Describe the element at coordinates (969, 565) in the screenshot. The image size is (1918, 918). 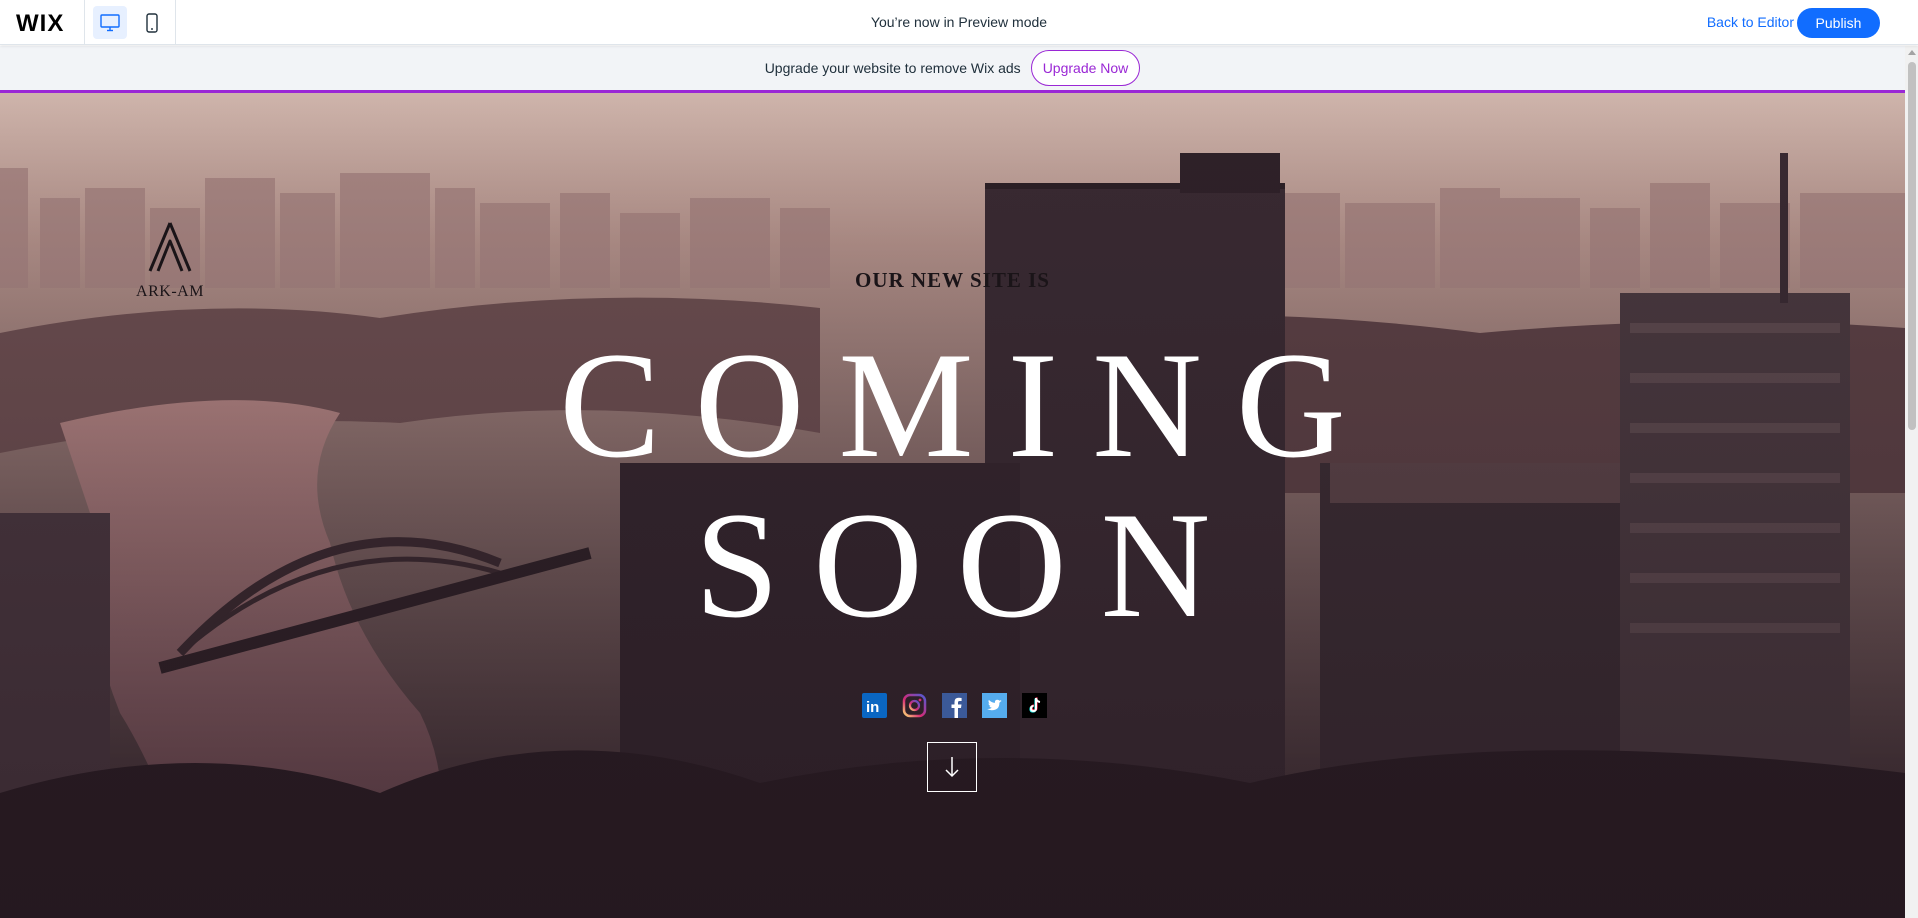
I see `hero-title-line-2: SOON` at that location.